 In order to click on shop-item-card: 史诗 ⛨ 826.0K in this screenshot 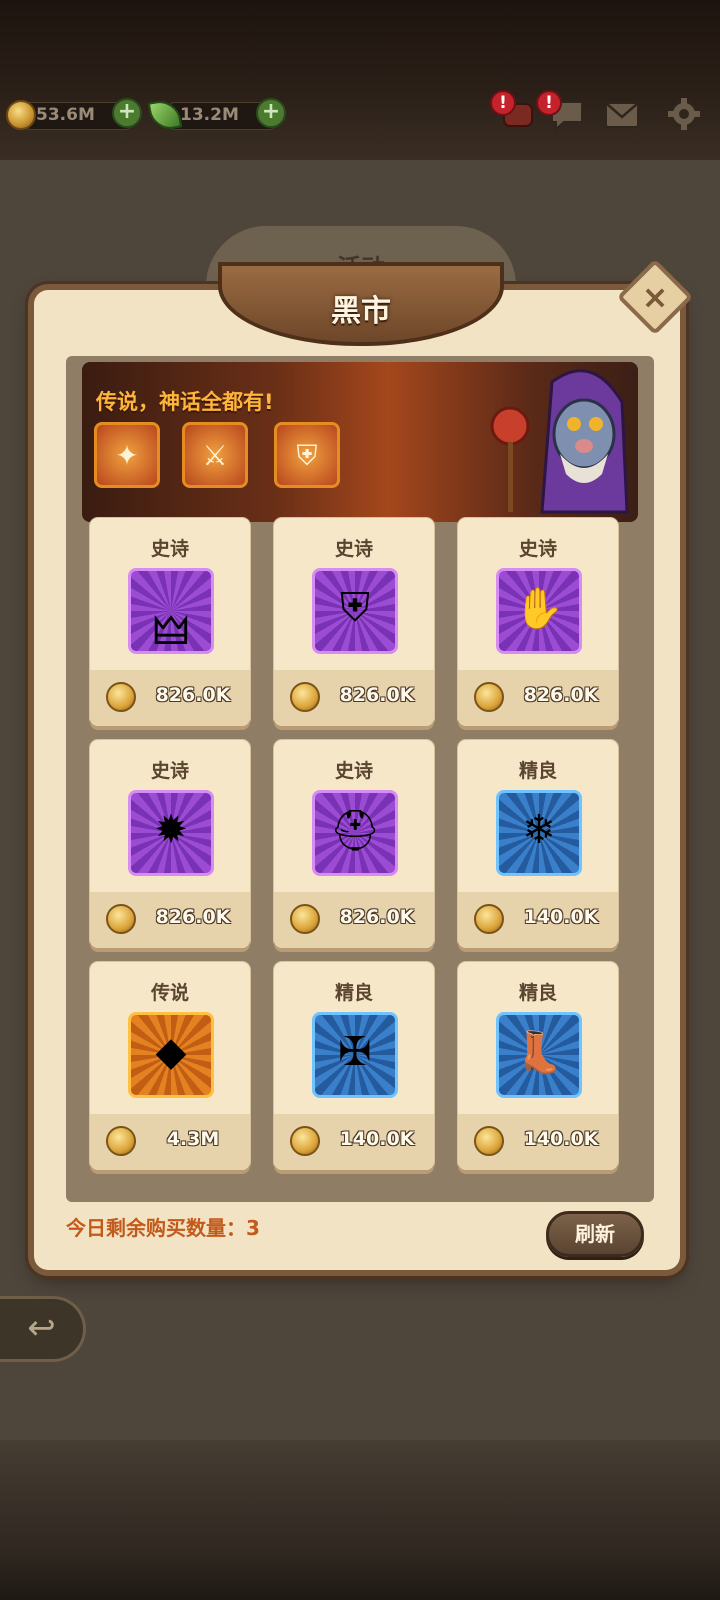, I will do `click(354, 622)`.